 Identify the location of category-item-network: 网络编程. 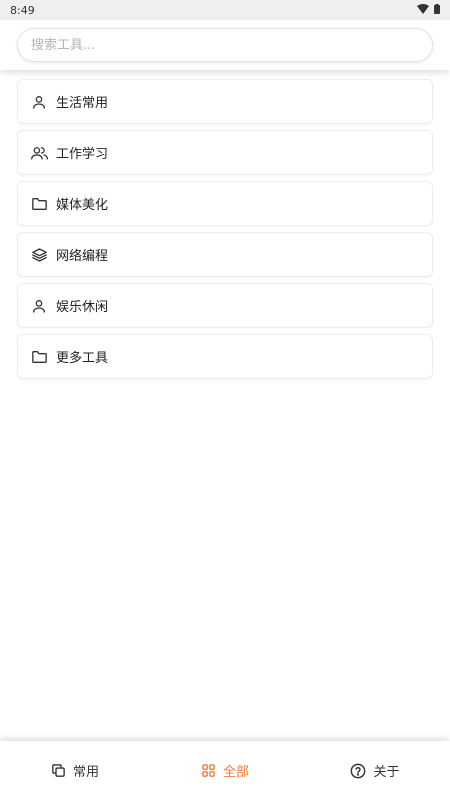
(225, 254).